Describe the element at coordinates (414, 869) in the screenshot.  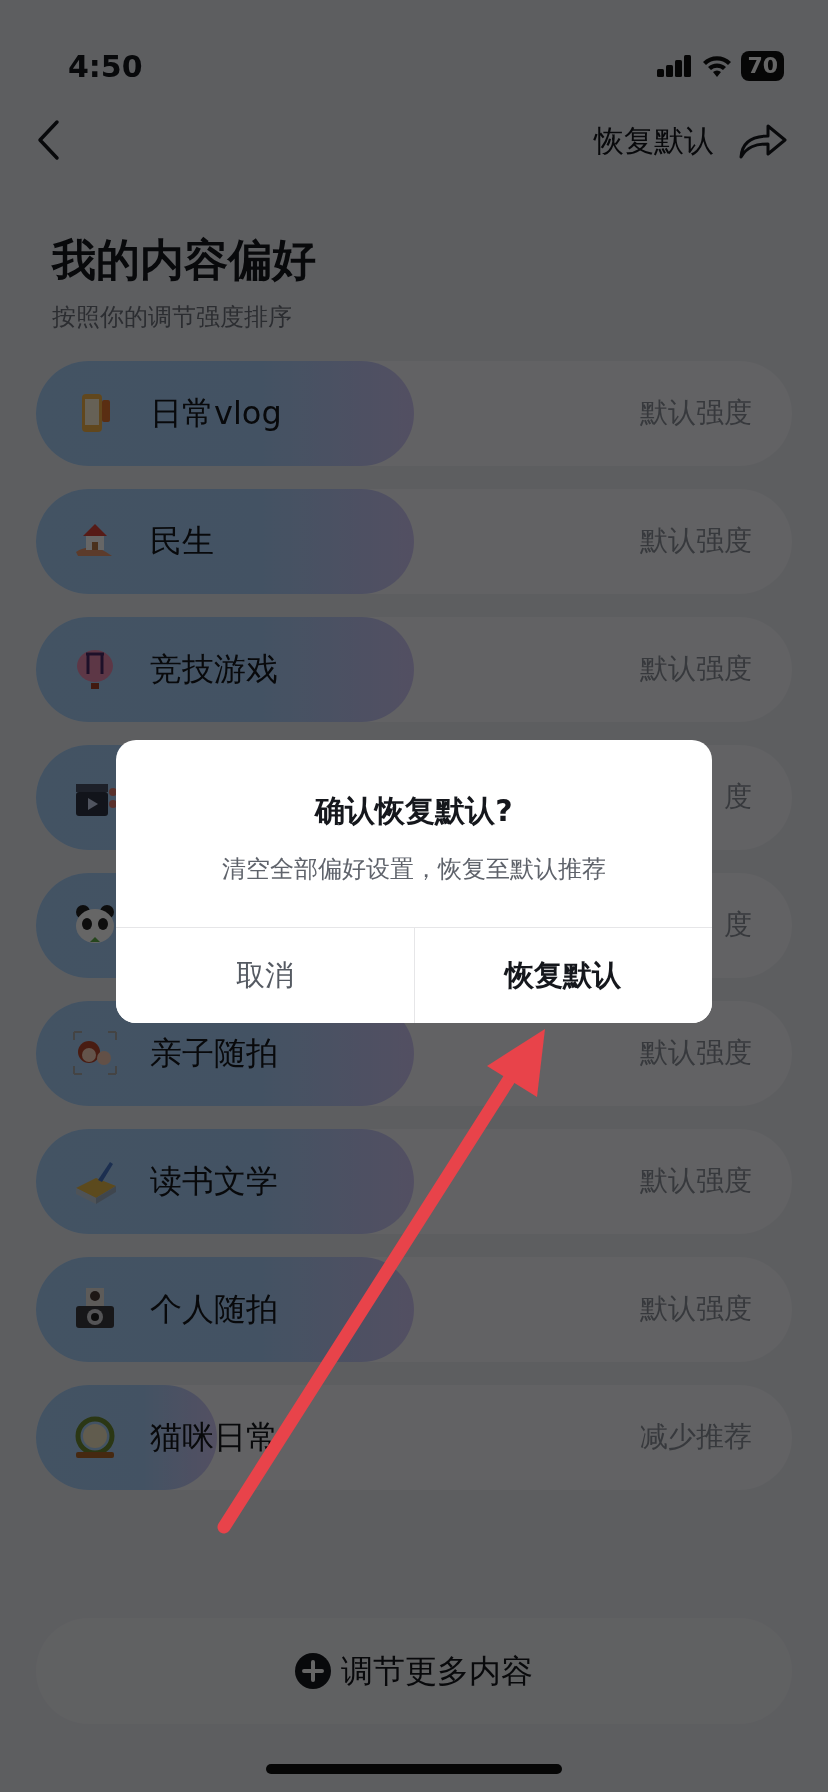
I see `dialog-message: 清空全部偏好设置，恢复至默认推荐` at that location.